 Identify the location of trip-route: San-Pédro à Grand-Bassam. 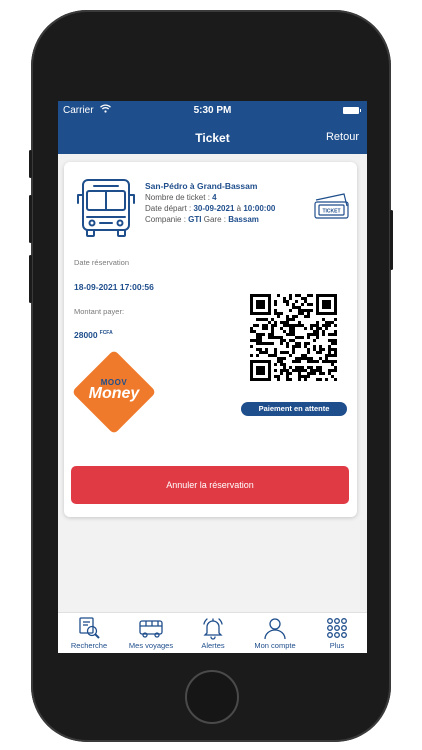
(201, 186).